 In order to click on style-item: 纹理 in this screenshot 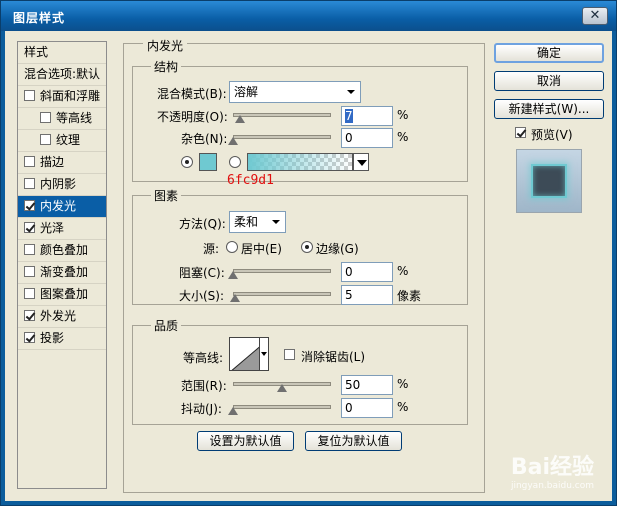, I will do `click(62, 141)`.